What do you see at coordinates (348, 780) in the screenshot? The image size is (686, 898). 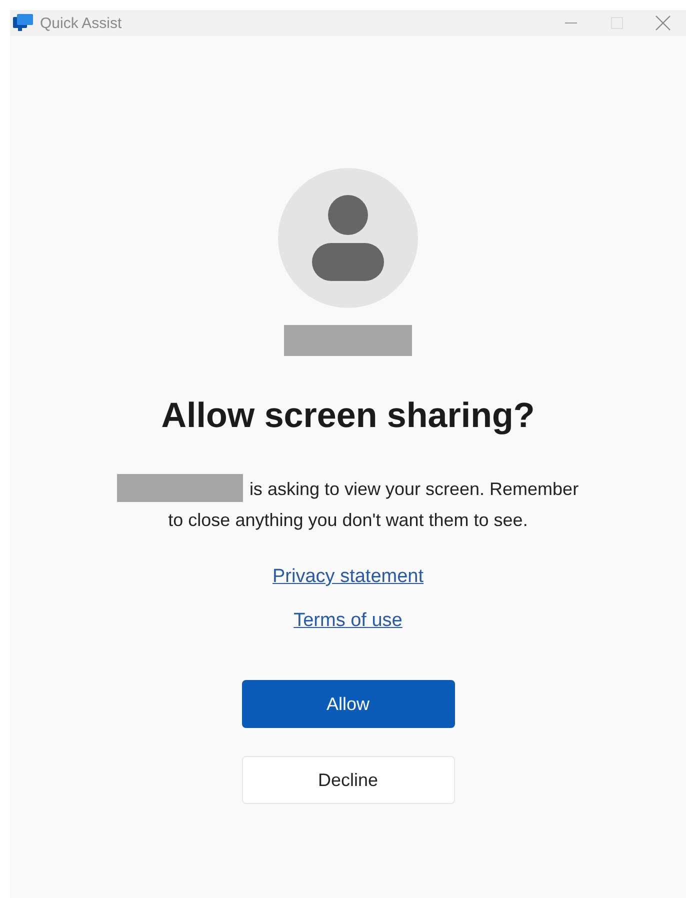 I see `decline-button: Decline` at bounding box center [348, 780].